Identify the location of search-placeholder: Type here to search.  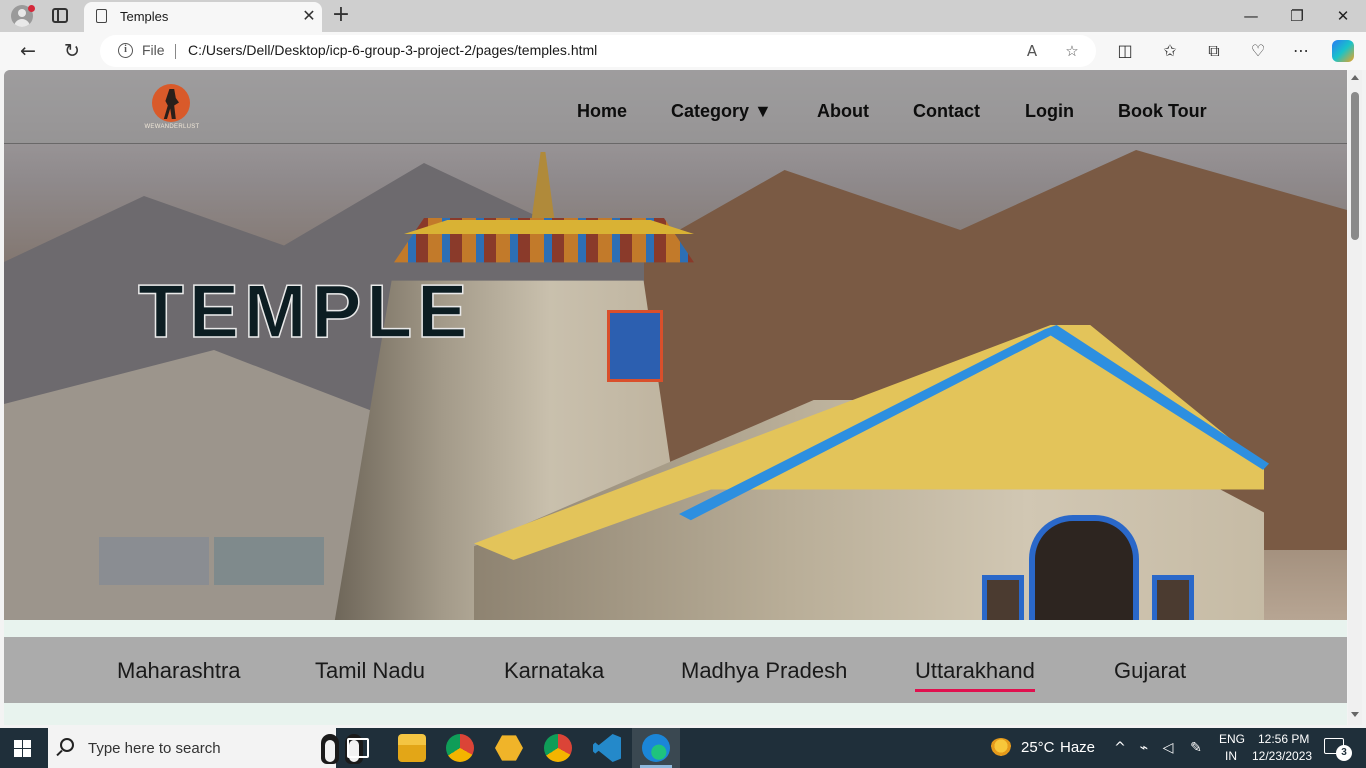
(154, 748).